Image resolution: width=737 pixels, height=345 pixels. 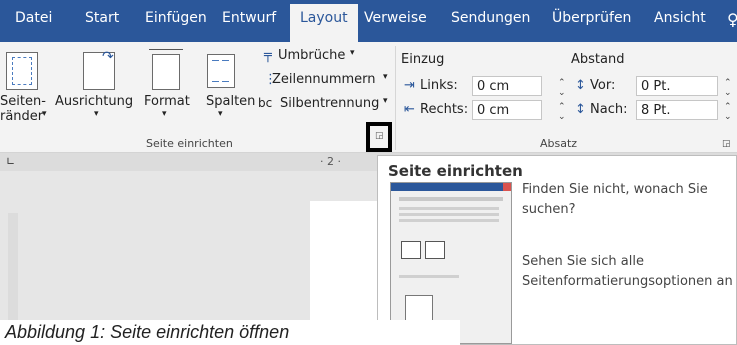 I want to click on page-setup-group-label: Seite einrichten, so click(x=189, y=143).